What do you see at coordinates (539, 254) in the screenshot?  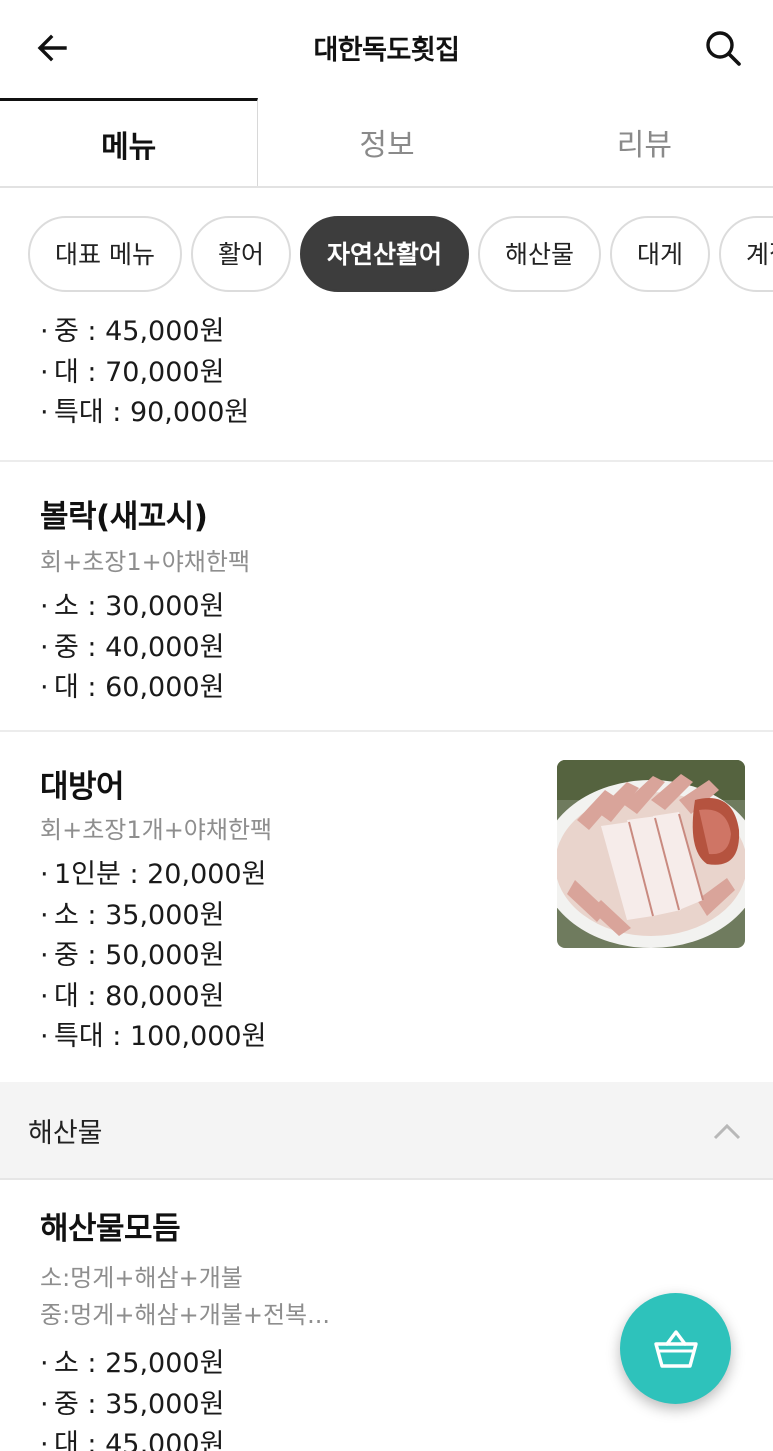 I see `chip-seafood: 해산물` at bounding box center [539, 254].